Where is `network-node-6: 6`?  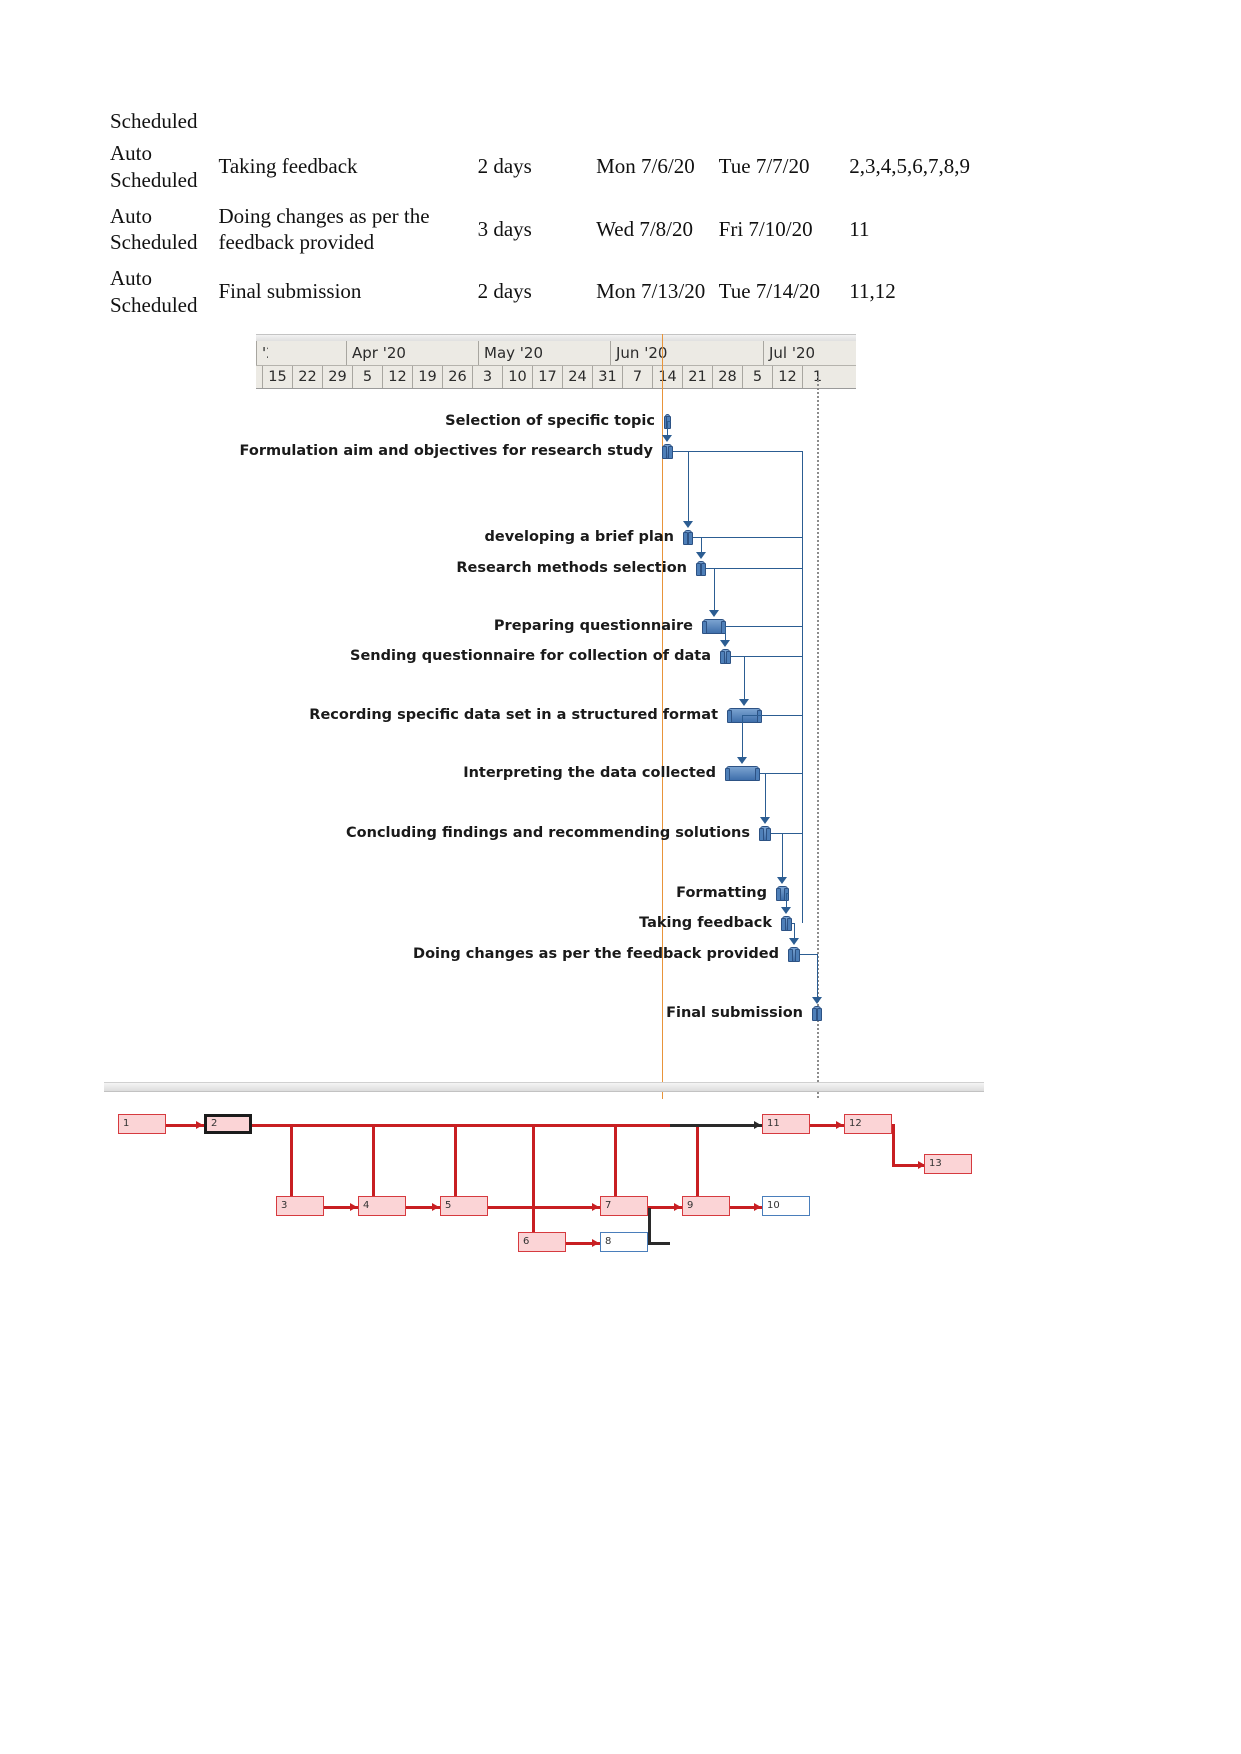
network-node-6: 6 is located at coordinates (542, 1242).